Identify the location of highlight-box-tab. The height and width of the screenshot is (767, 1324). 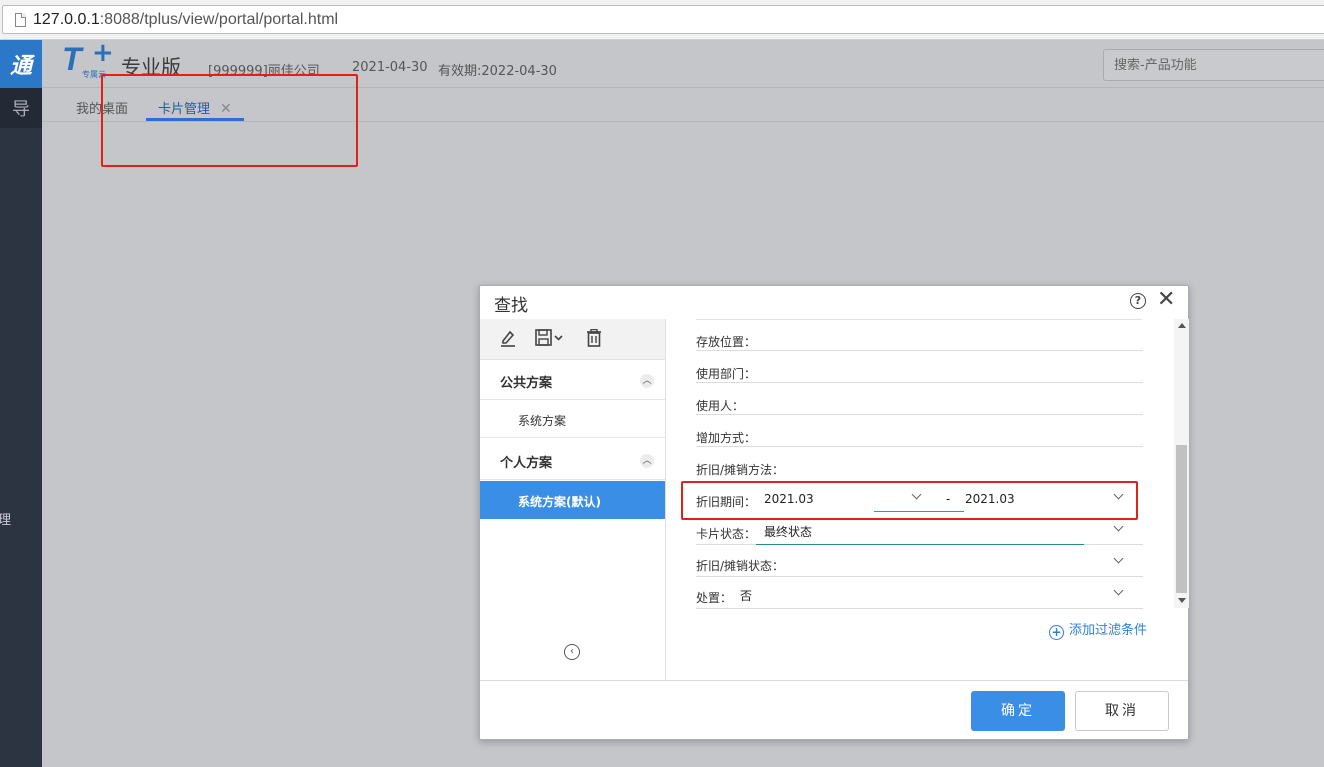
(229, 120).